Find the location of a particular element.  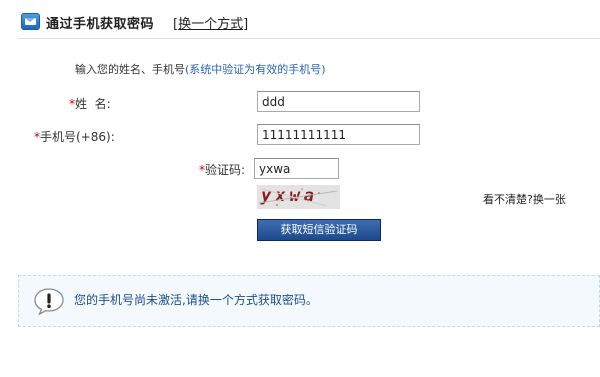

name-label-text: 姓 名: is located at coordinates (93, 104).